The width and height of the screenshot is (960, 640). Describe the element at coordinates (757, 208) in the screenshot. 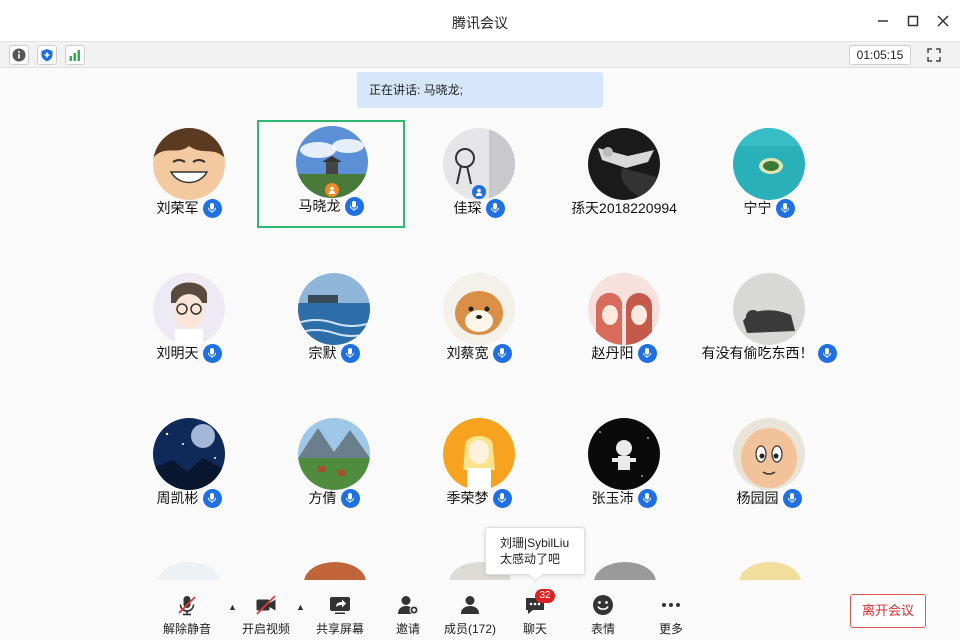

I see `participant-name: 宁宁` at that location.